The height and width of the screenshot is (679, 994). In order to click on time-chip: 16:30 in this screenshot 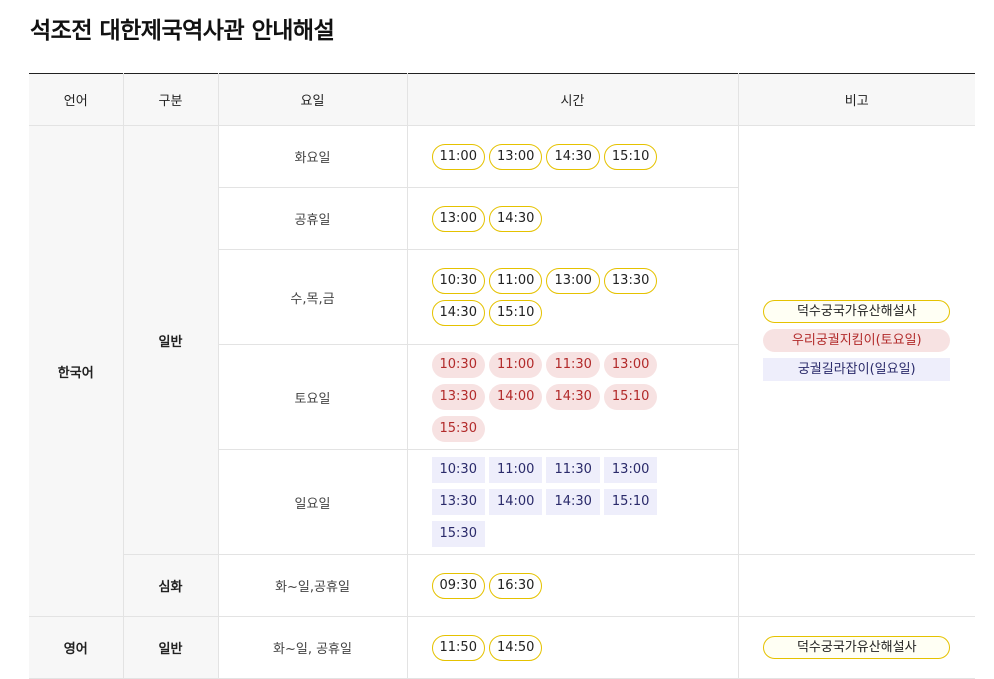, I will do `click(515, 585)`.